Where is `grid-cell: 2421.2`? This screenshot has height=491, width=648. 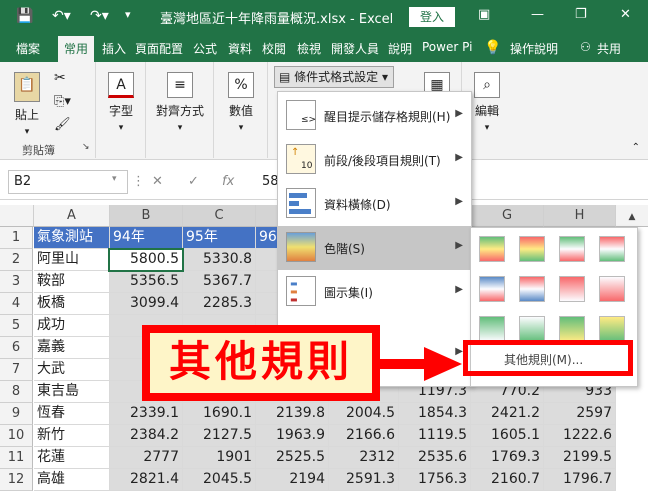 grid-cell: 2421.2 is located at coordinates (507, 414).